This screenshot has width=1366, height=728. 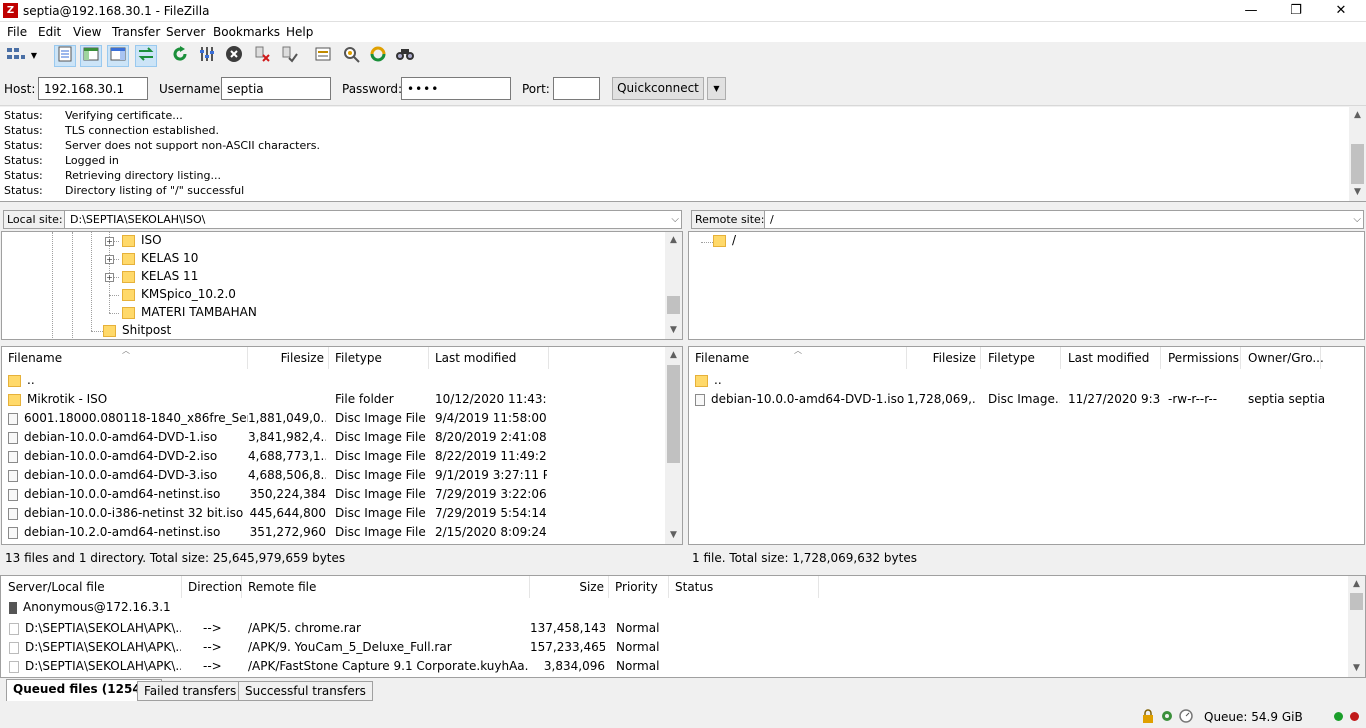 I want to click on cancel-icon, so click(x=234, y=56).